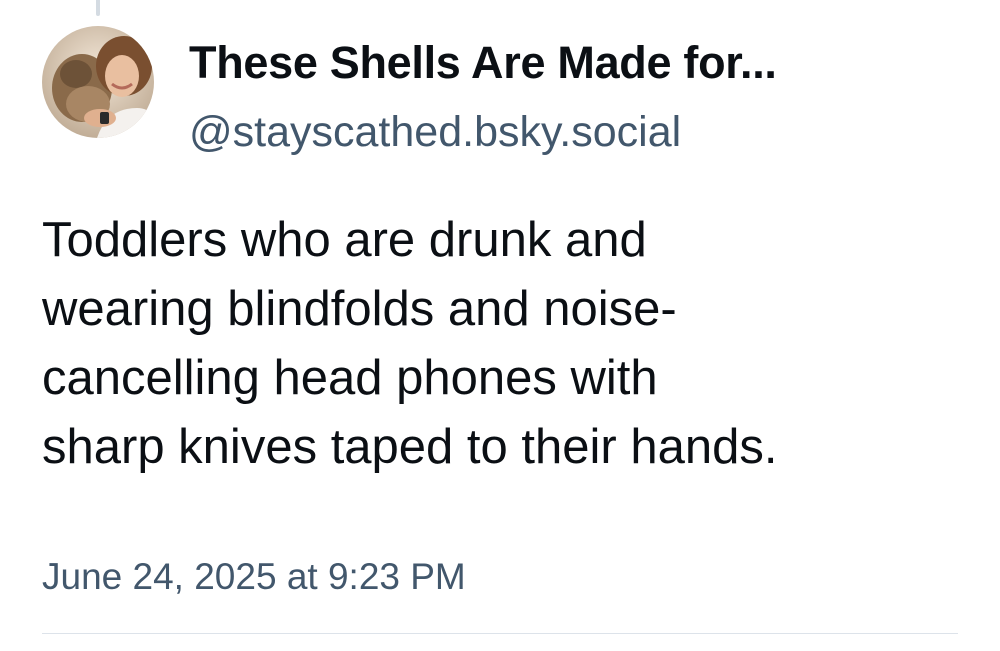 The width and height of the screenshot is (1000, 651). I want to click on post-timestamp: June 24, 2025 at 9:23 PM, so click(254, 577).